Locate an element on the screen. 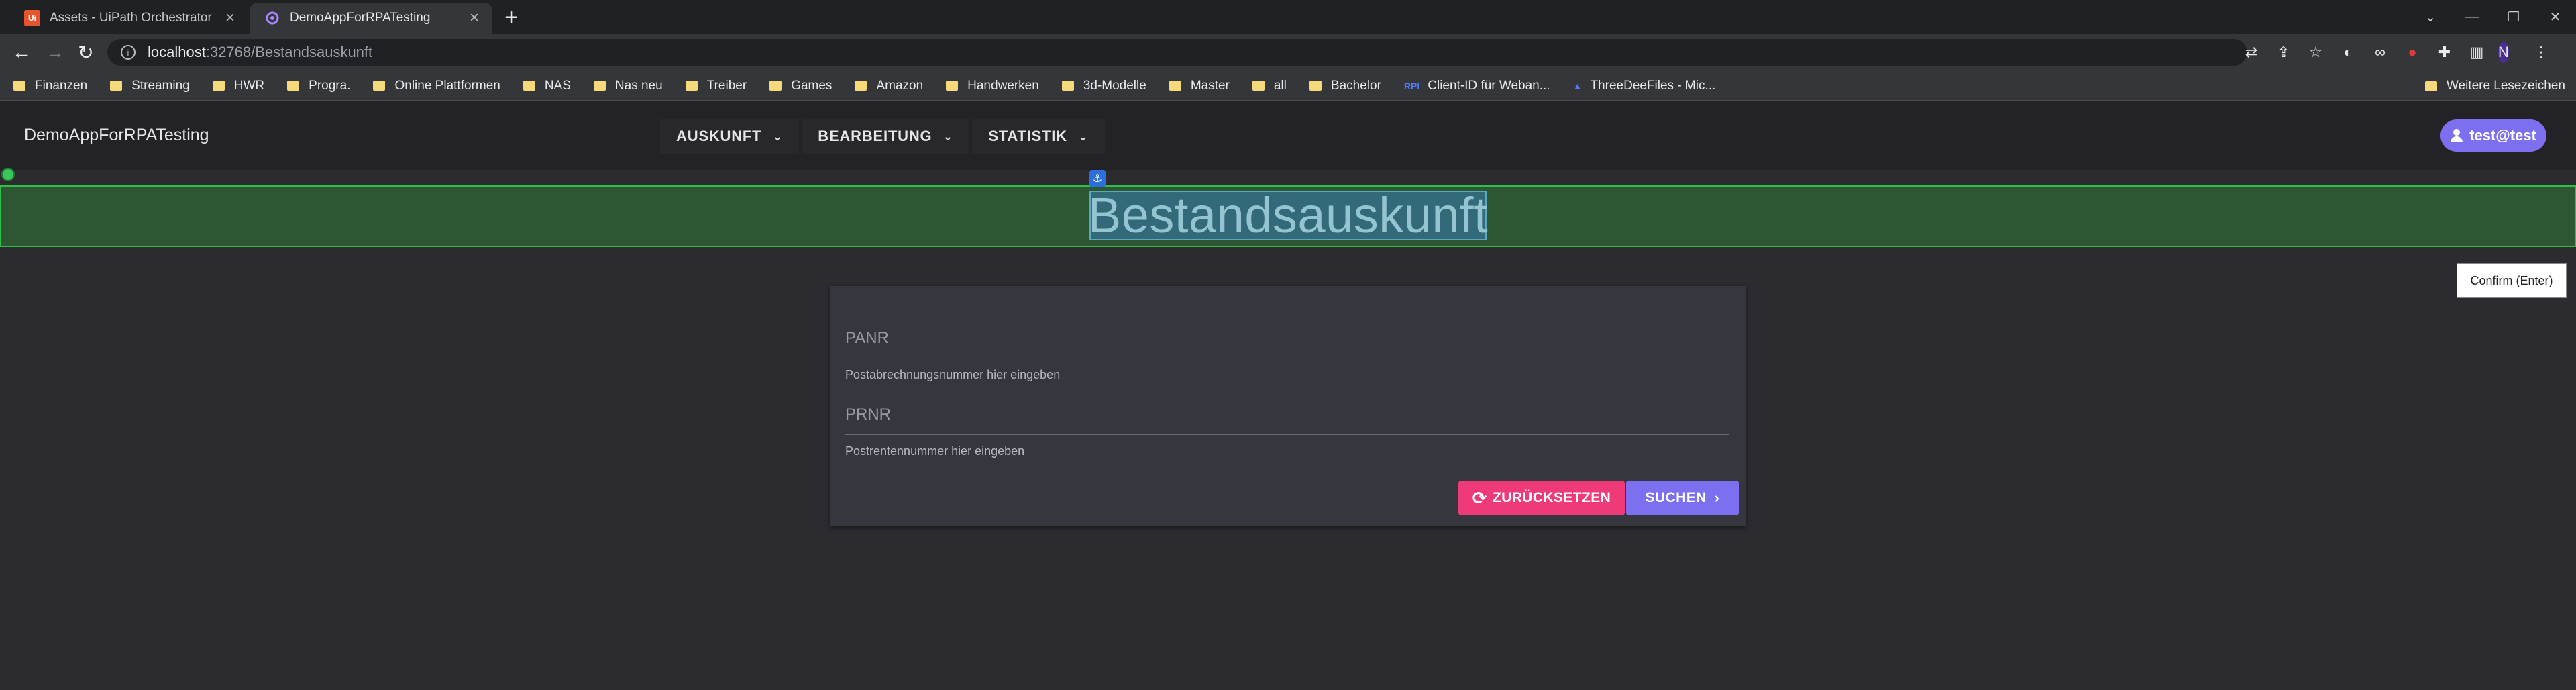 The width and height of the screenshot is (2576, 690). search-button: SUCHEN › is located at coordinates (1682, 498).